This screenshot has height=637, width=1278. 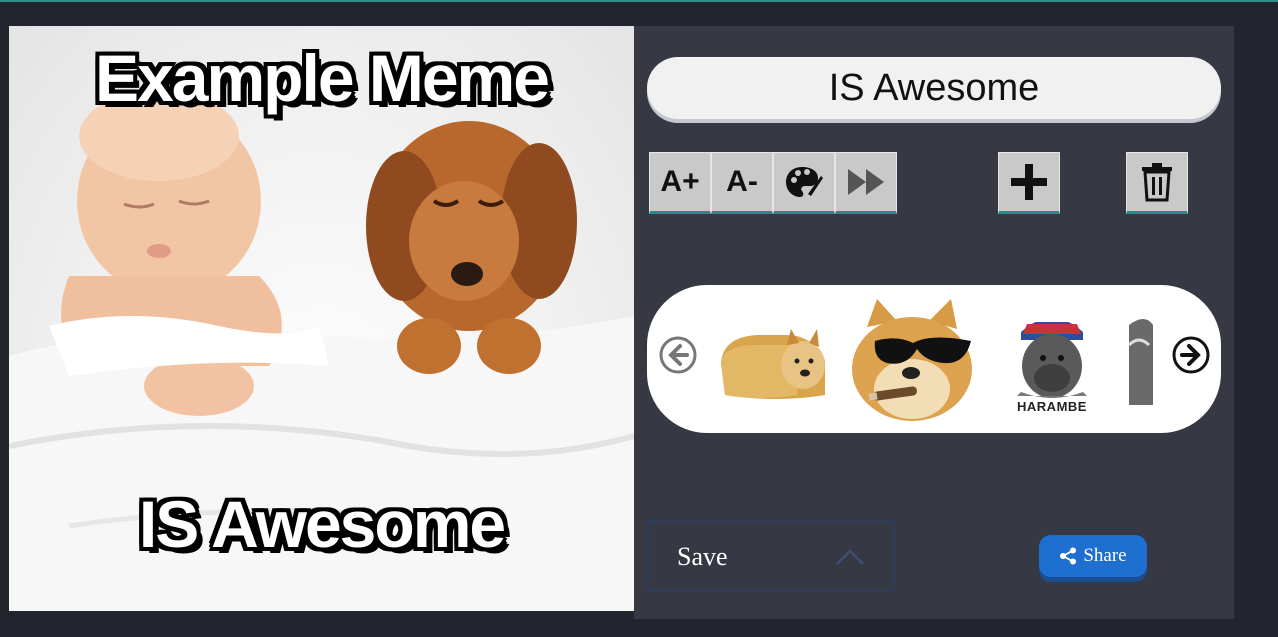 I want to click on share-label: Share, so click(x=1105, y=555).